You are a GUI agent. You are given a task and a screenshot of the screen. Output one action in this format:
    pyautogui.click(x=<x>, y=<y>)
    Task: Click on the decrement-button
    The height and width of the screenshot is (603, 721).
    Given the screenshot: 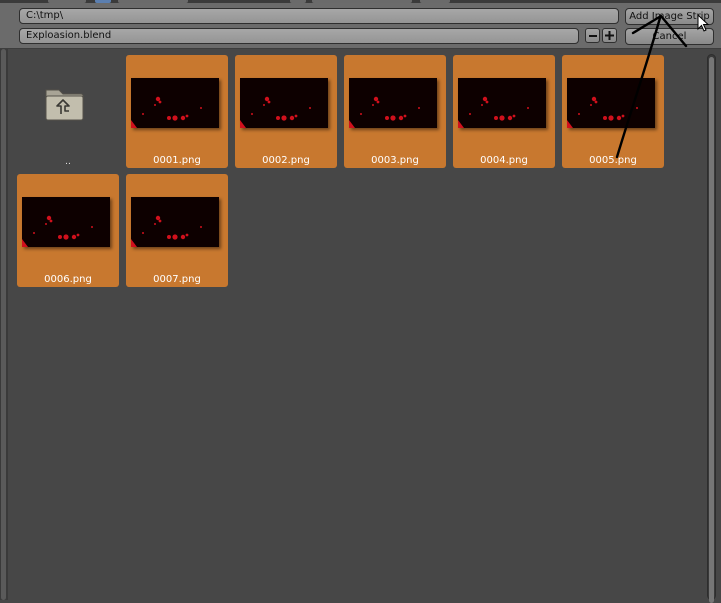 What is the action you would take?
    pyautogui.click(x=592, y=35)
    